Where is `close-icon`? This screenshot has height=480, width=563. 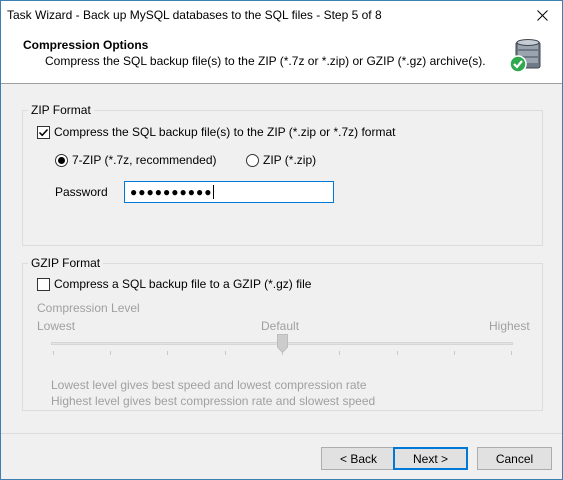 close-icon is located at coordinates (542, 15).